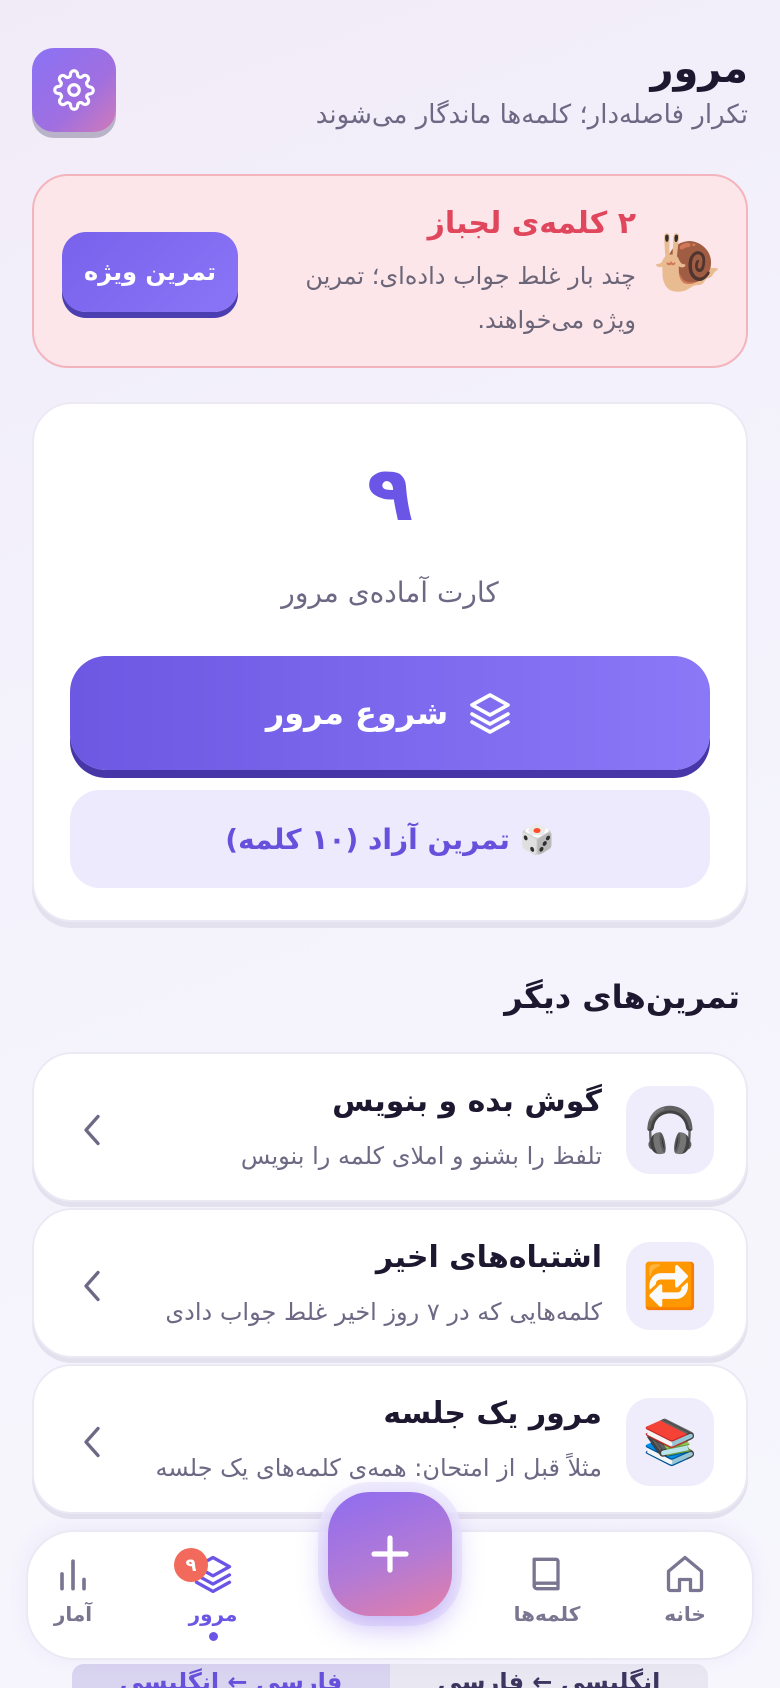  Describe the element at coordinates (670, 1286) in the screenshot. I see `repeat-icon: 🔁` at that location.